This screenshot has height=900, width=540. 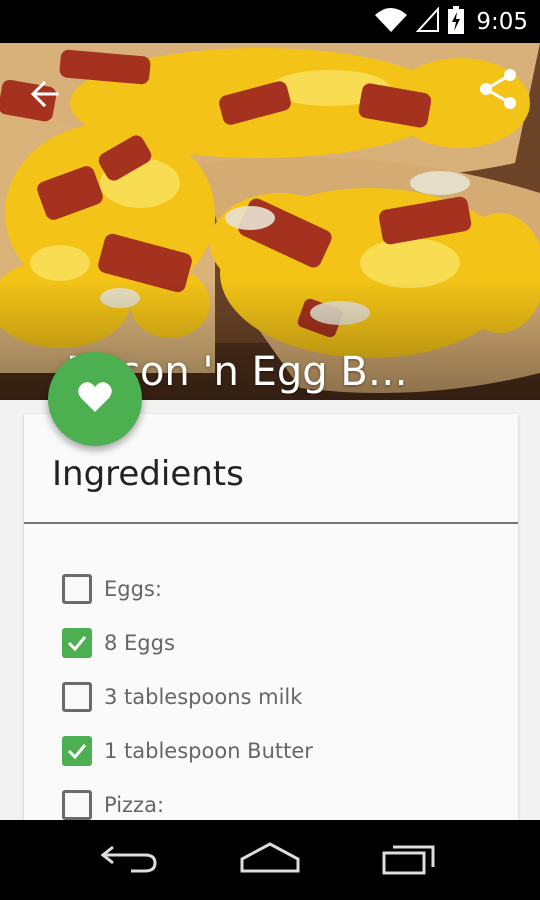 I want to click on share-icon, so click(x=498, y=91).